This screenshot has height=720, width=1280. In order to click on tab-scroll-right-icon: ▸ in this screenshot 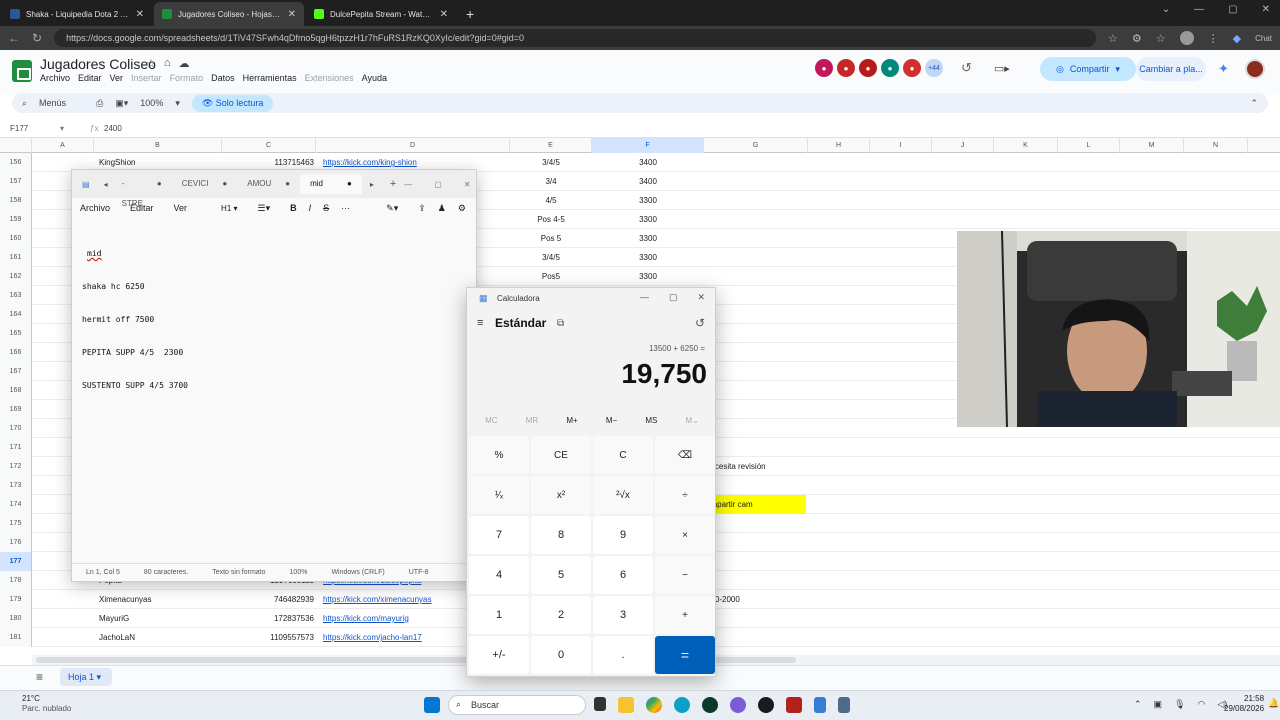, I will do `click(372, 184)`.